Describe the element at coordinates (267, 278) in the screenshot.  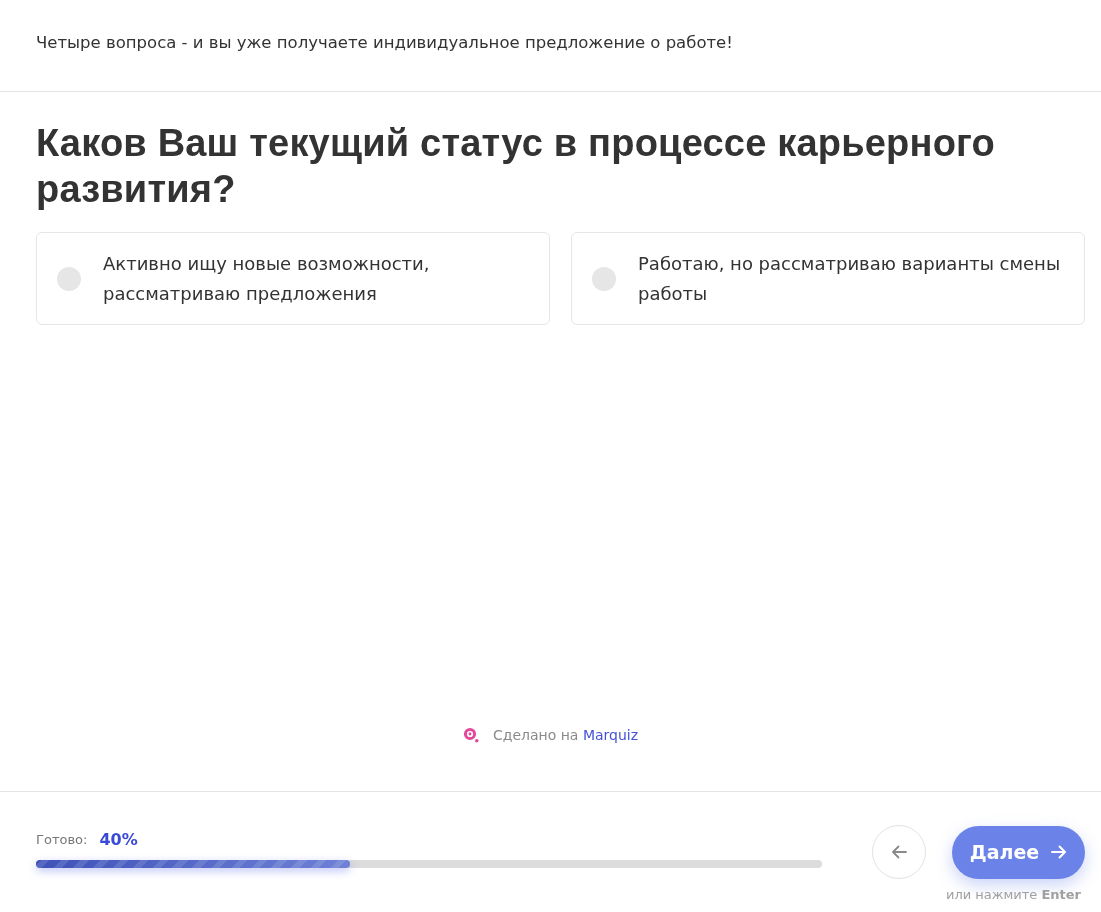
I see `option-text: Активно ищу новые возможности, рассматриваю предложения` at that location.